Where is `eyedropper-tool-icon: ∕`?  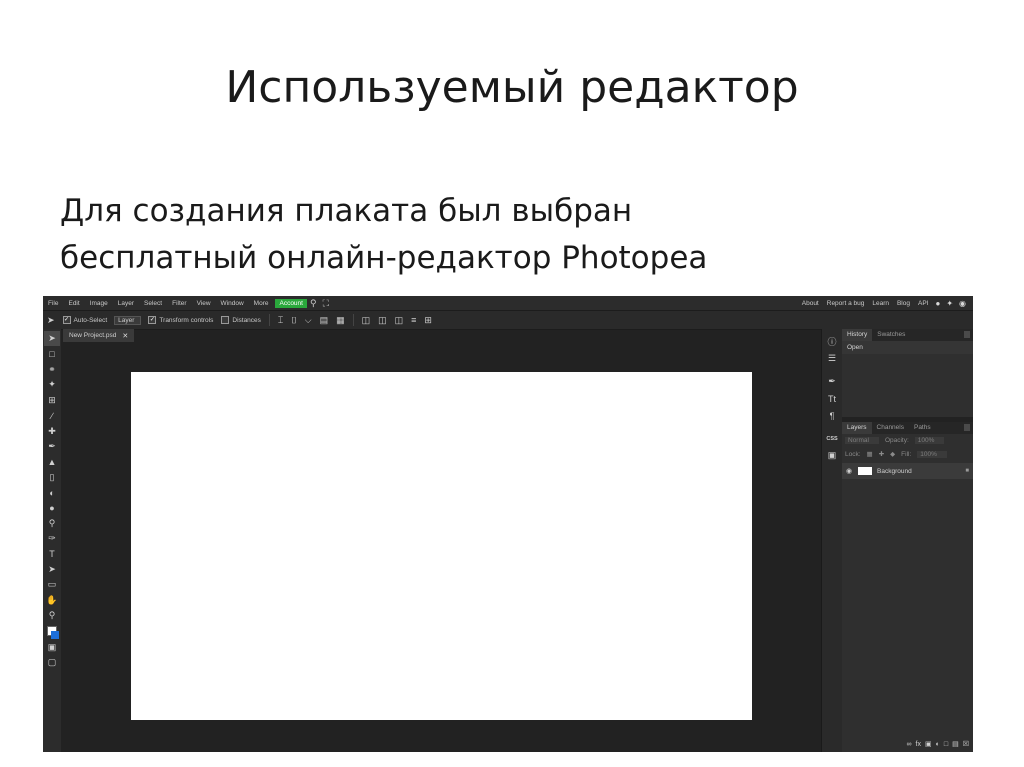 eyedropper-tool-icon: ∕ is located at coordinates (52, 415).